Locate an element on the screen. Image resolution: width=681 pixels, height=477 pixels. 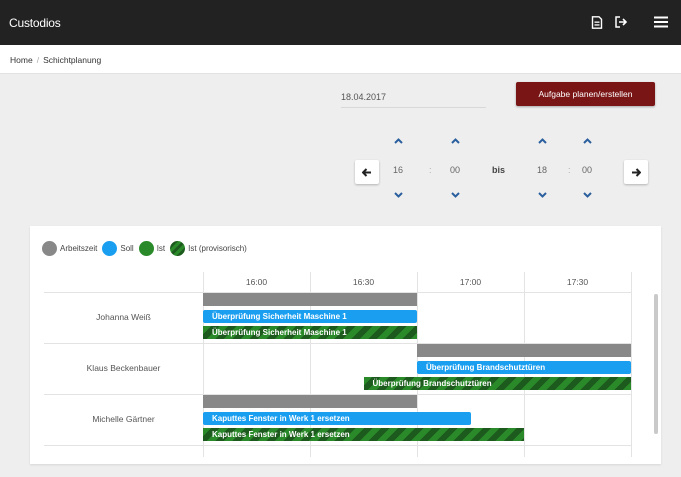
arrow-right-icon is located at coordinates (636, 172).